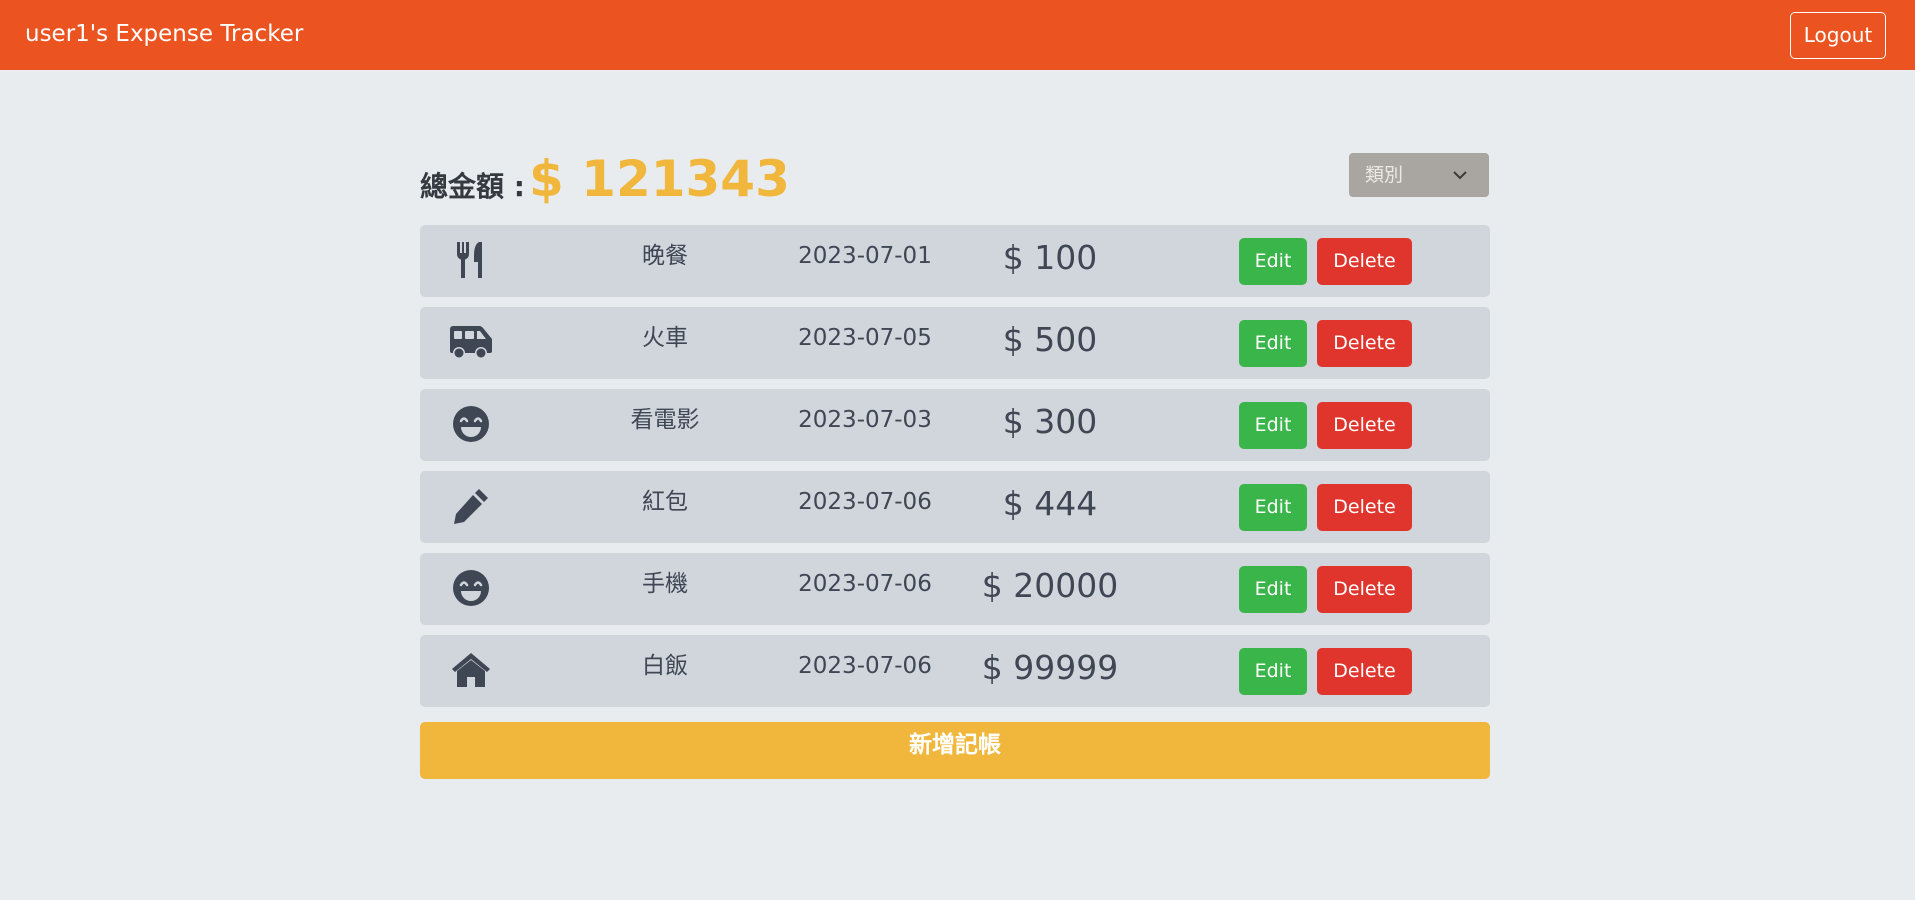 This screenshot has height=900, width=1915. Describe the element at coordinates (1050, 257) in the screenshot. I see `record-amount: $ 100` at that location.